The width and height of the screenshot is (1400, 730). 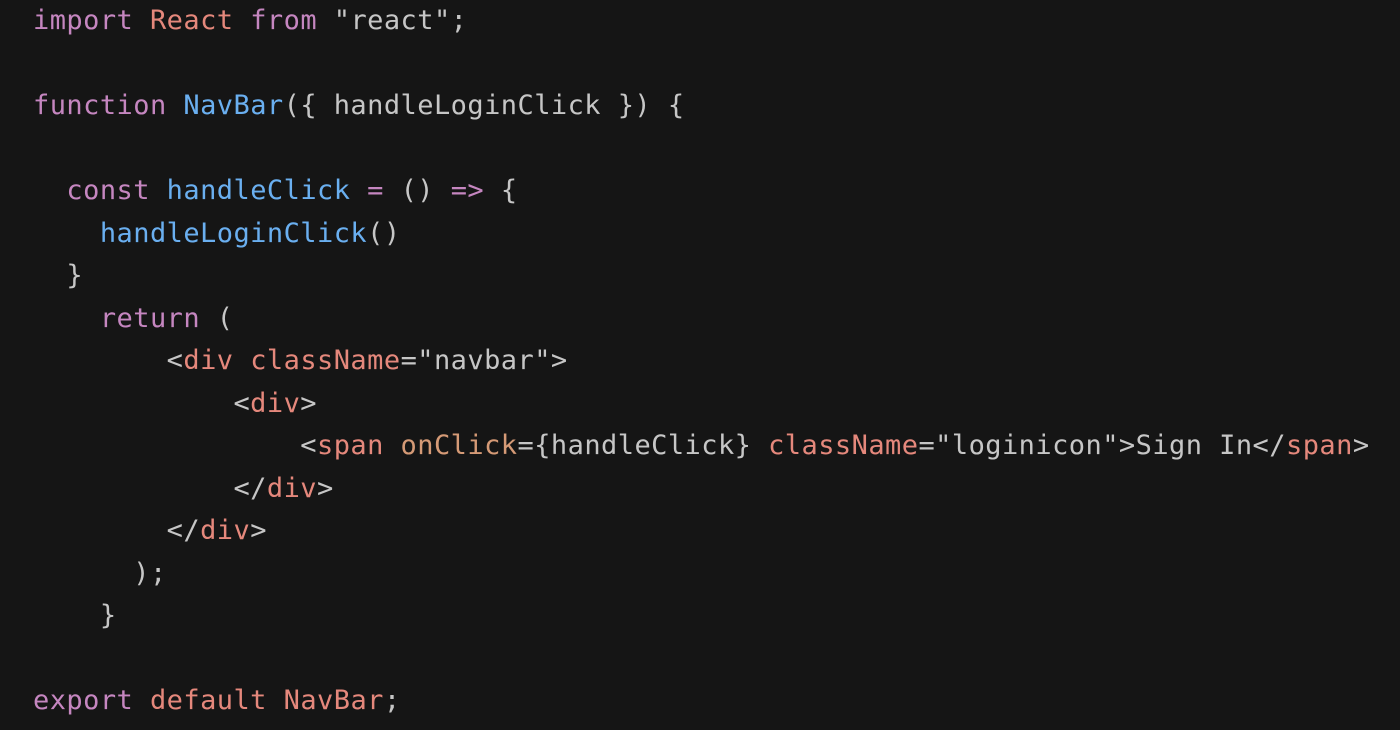 I want to click on code-token: "react";, so click(x=392, y=20).